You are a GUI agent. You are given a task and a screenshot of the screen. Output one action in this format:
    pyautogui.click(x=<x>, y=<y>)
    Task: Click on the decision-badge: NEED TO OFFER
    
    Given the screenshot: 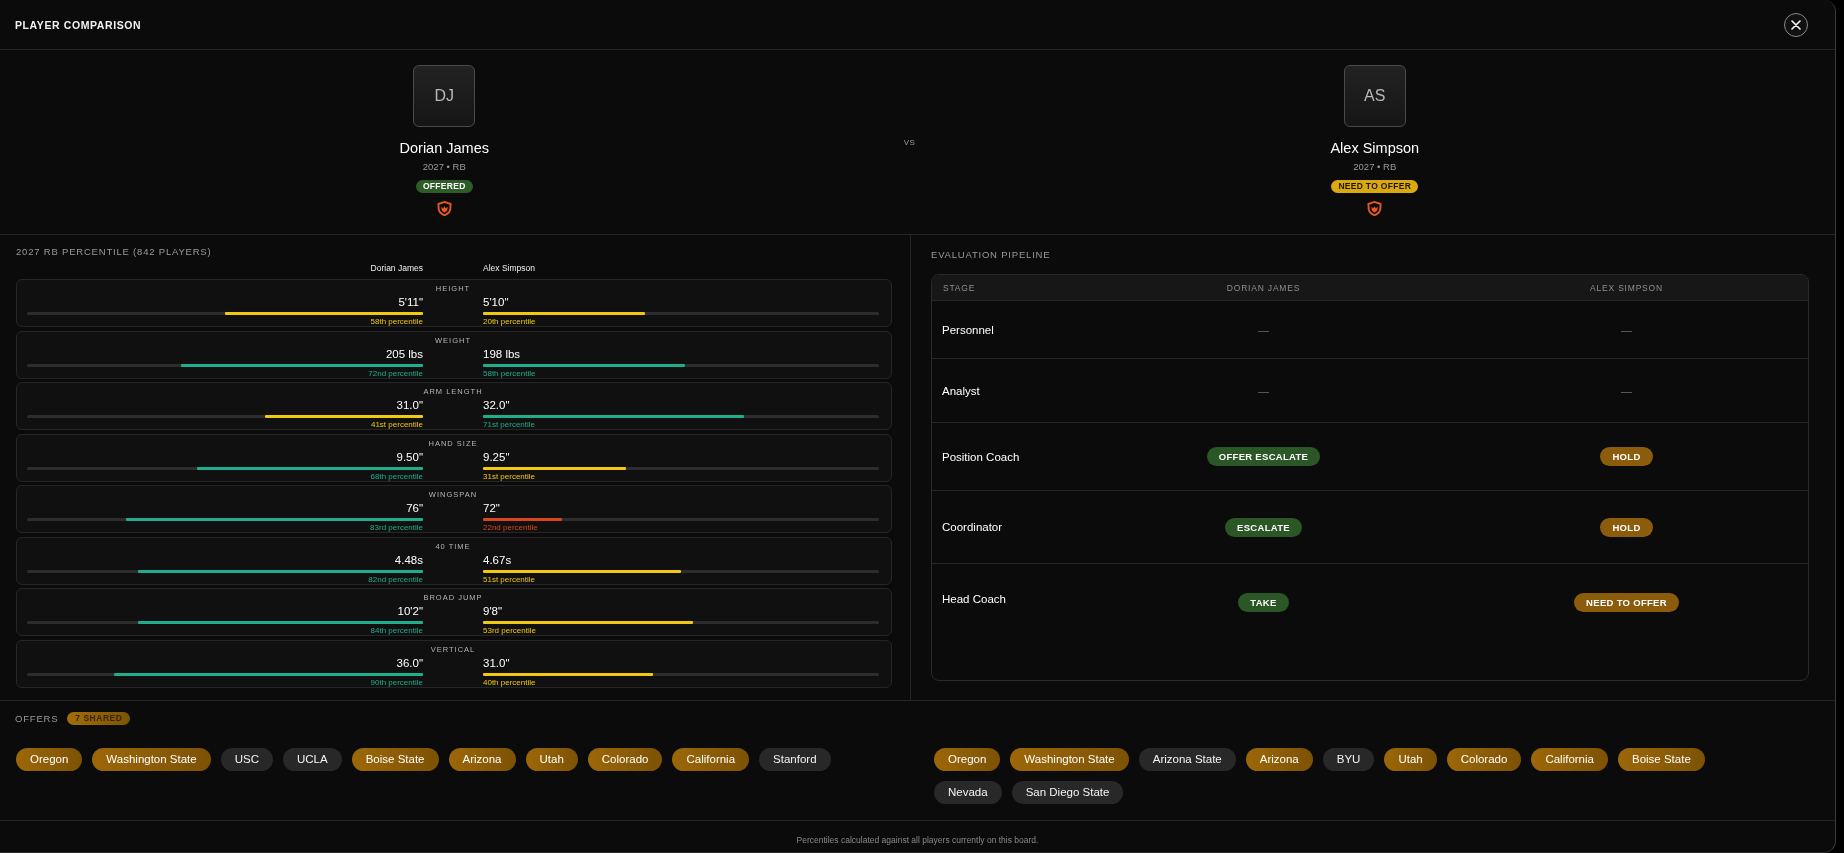 What is the action you would take?
    pyautogui.click(x=1626, y=602)
    